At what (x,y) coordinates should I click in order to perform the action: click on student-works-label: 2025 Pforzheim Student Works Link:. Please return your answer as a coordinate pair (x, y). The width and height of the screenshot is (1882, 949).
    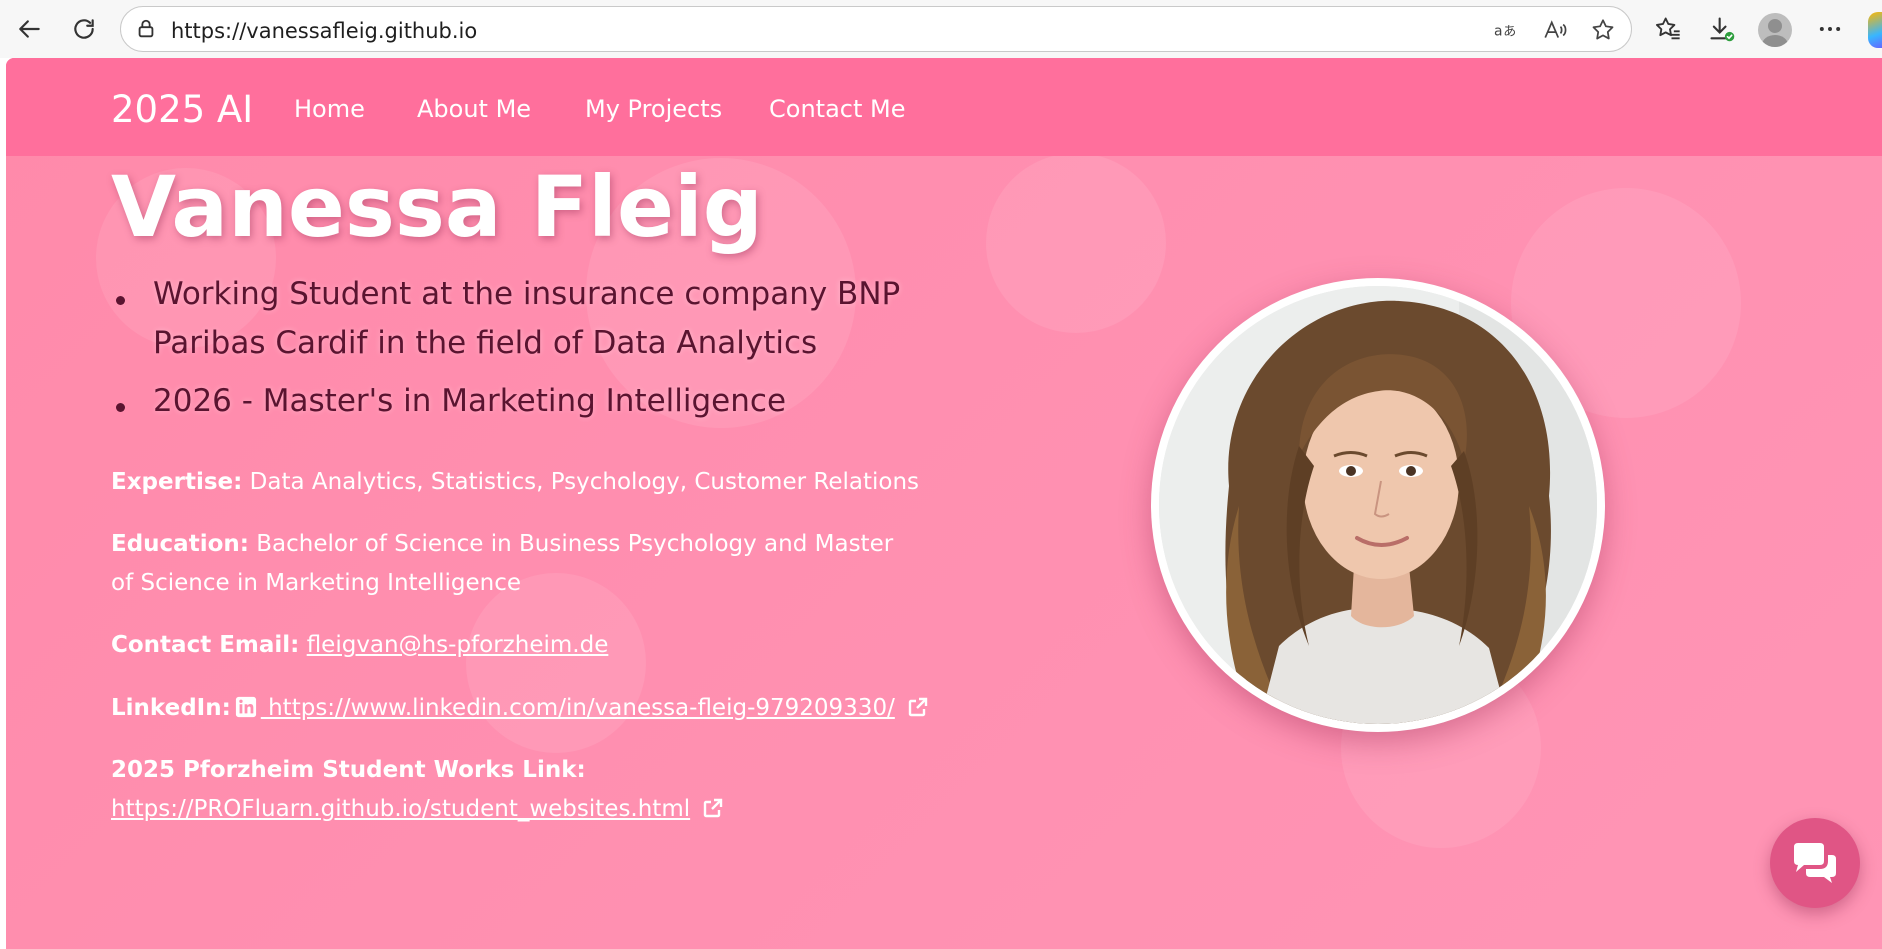
    Looking at the image, I should click on (348, 770).